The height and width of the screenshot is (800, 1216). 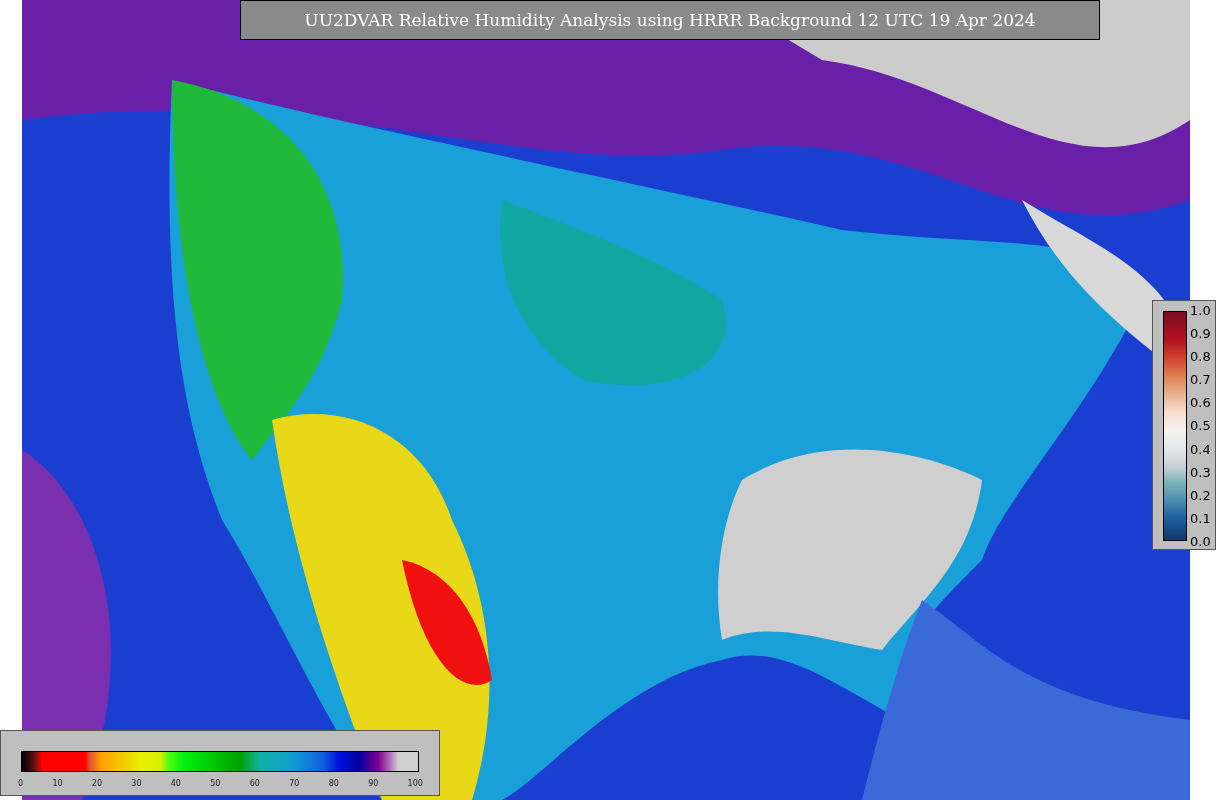 What do you see at coordinates (97, 783) in the screenshot?
I see `tick-label: 20` at bounding box center [97, 783].